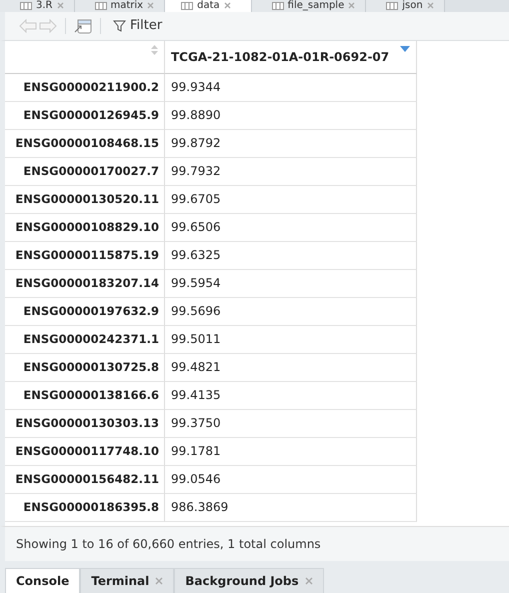 This screenshot has height=593, width=509. What do you see at coordinates (249, 580) in the screenshot?
I see `panel-tab: Background Jobs` at bounding box center [249, 580].